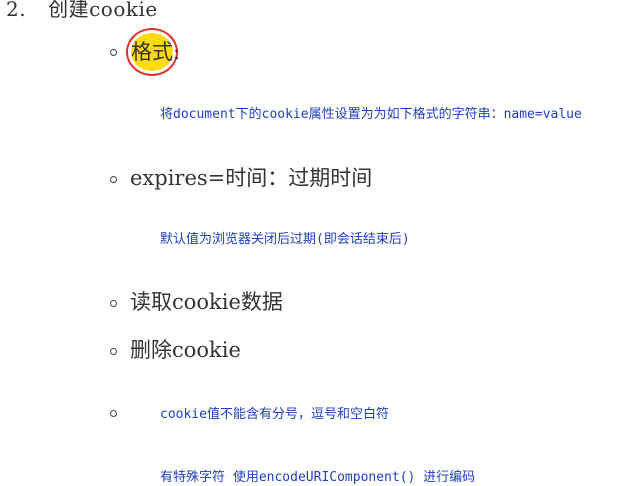 The width and height of the screenshot is (626, 486). What do you see at coordinates (274, 414) in the screenshot?
I see `item-note-value-chars: cookie值不能含有分号，逗号和空白符` at bounding box center [274, 414].